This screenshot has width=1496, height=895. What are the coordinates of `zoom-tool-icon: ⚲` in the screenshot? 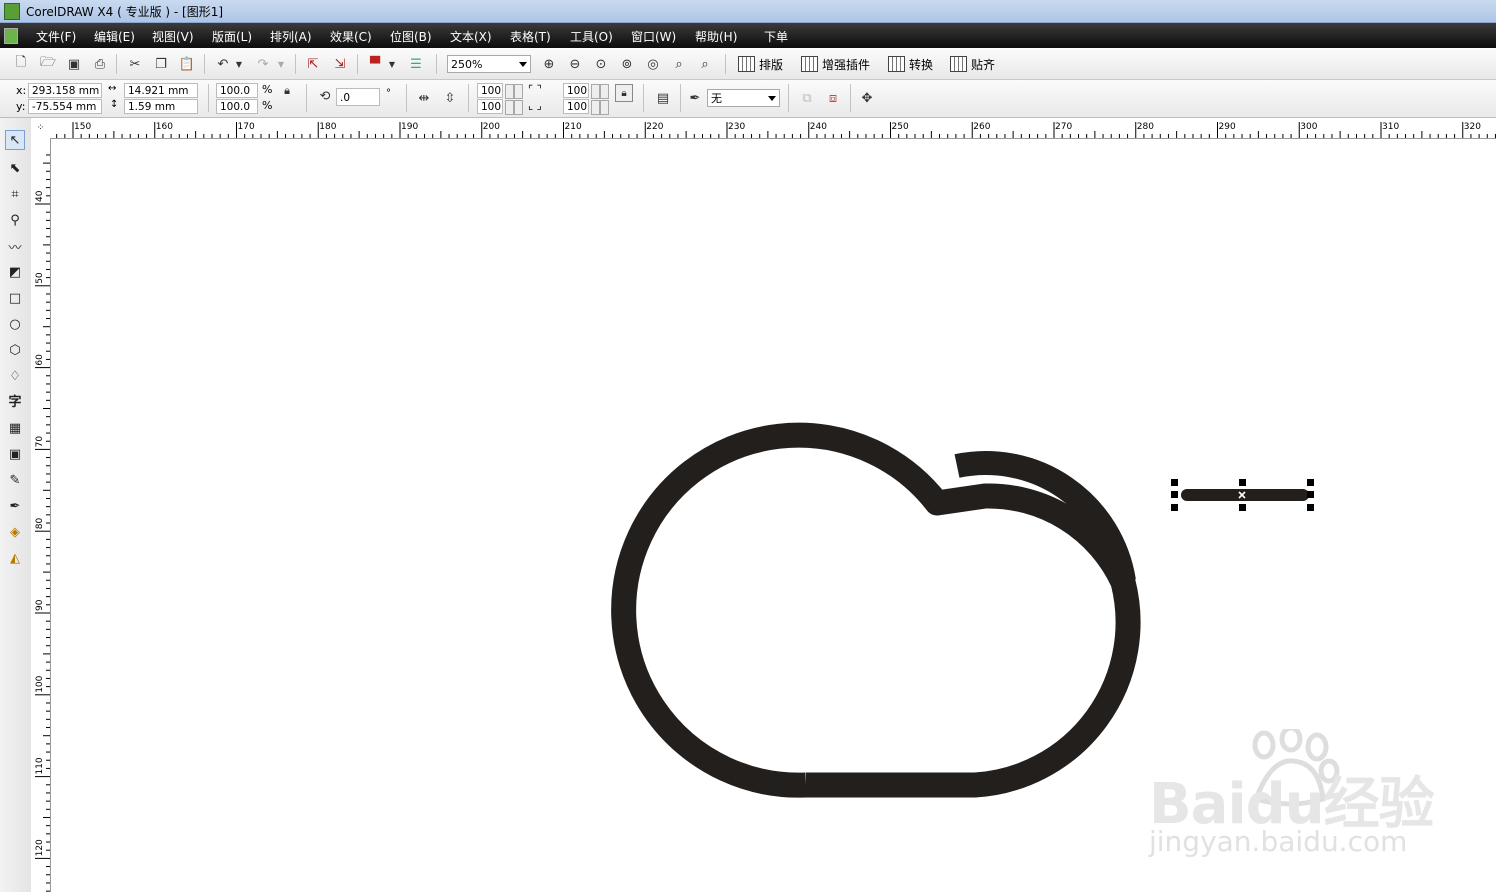 It's located at (15, 220).